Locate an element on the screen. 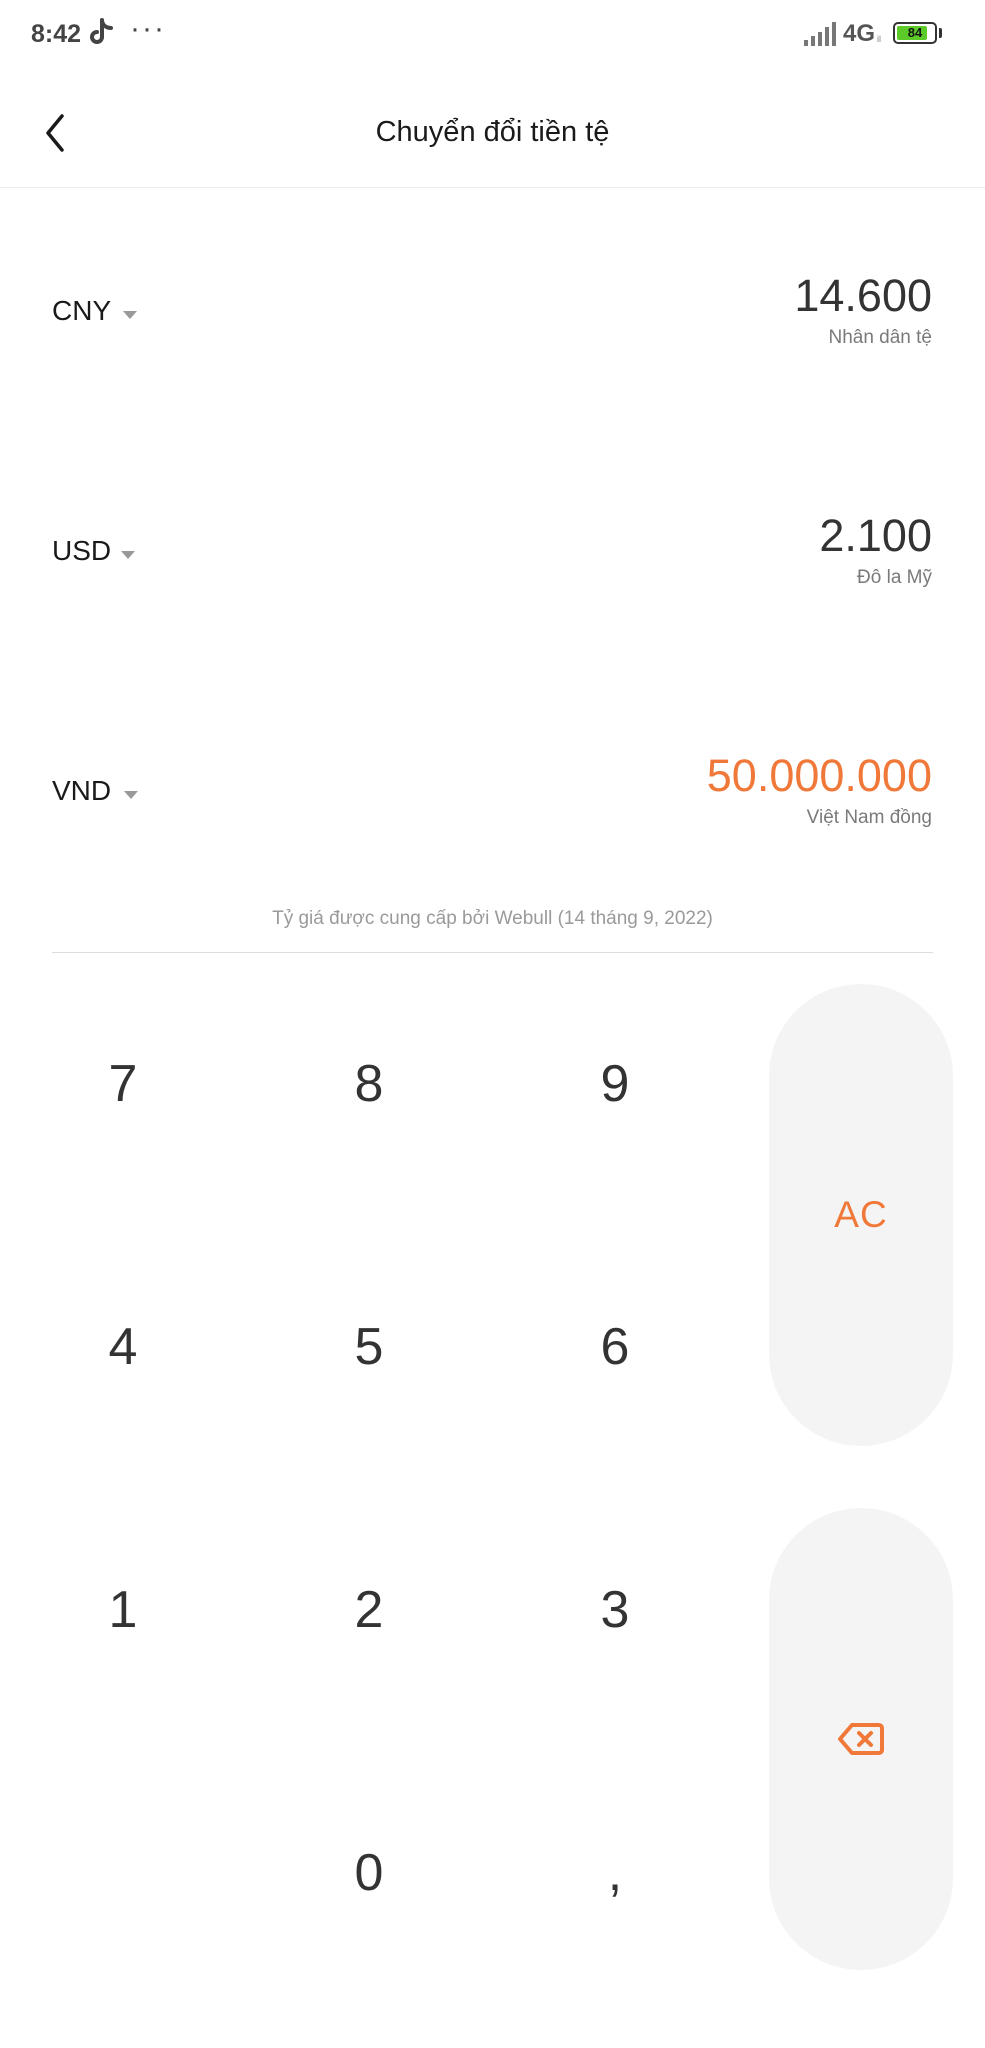 The height and width of the screenshot is (2048, 985). battery-icon: 84 is located at coordinates (915, 33).